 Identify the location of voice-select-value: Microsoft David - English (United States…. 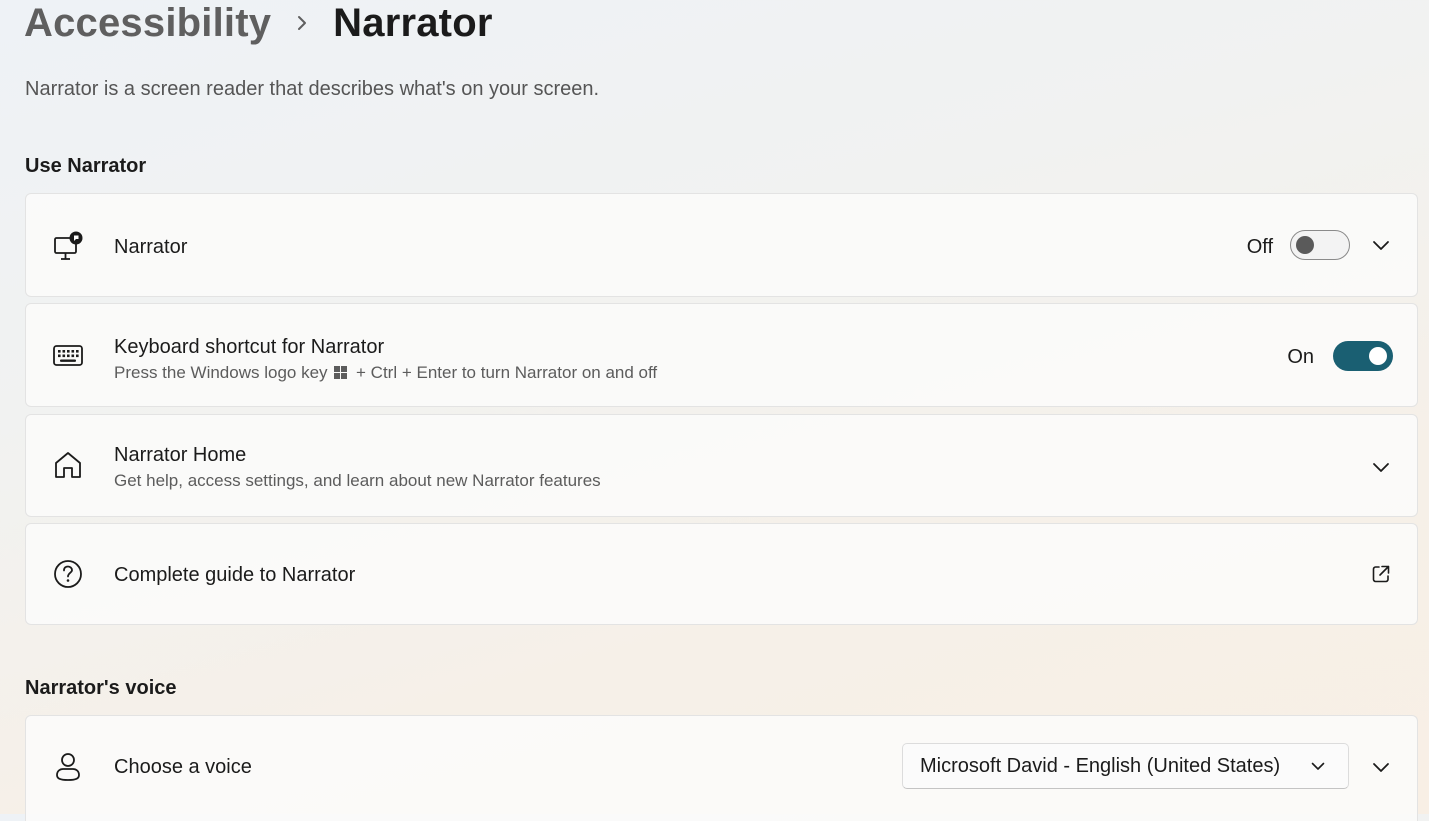
(1100, 766).